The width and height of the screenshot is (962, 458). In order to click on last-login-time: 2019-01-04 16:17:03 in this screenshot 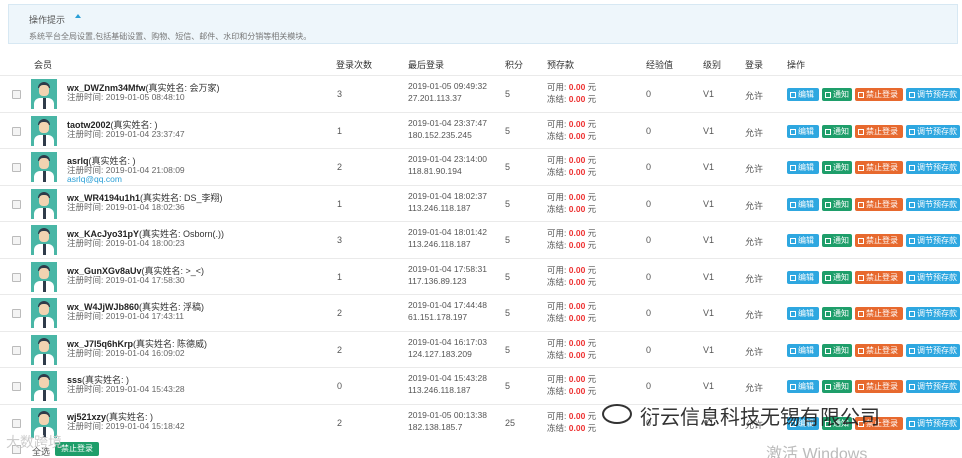, I will do `click(447, 341)`.